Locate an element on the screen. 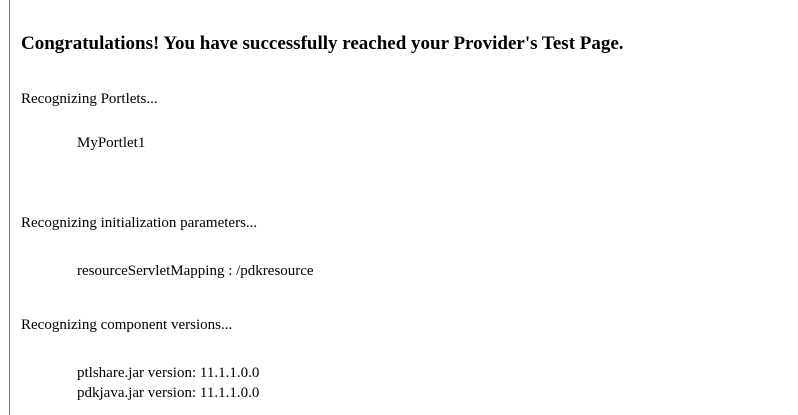 This screenshot has width=798, height=415. init-param-item: resourceServletMapping : /pdkresource is located at coordinates (195, 271).